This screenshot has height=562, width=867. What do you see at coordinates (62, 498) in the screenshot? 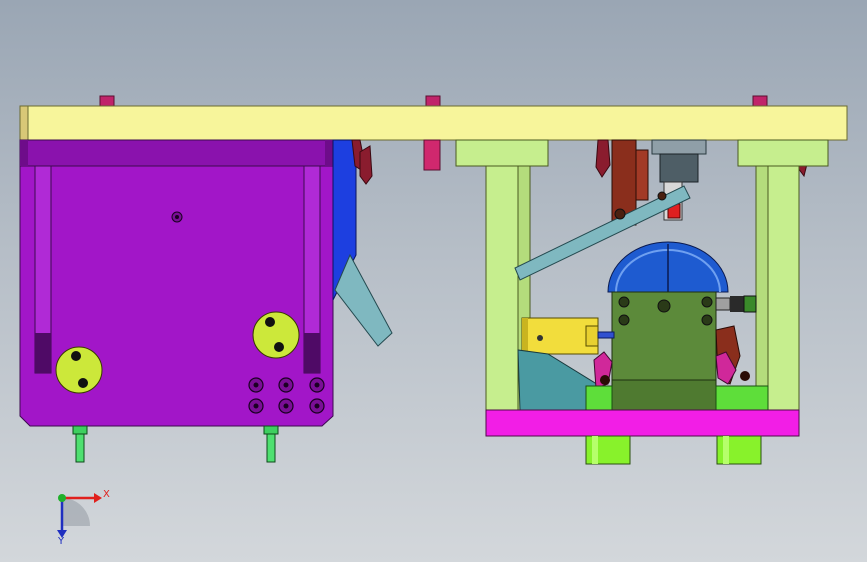
I see `z-axis-dot` at bounding box center [62, 498].